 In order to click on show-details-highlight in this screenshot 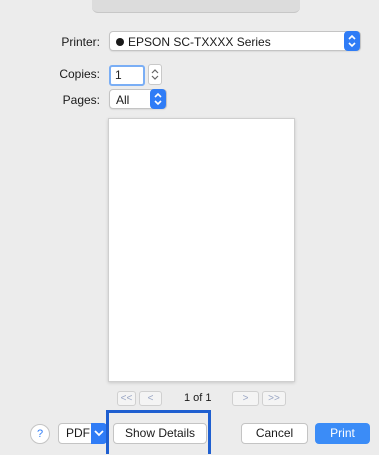, I will do `click(158, 432)`.